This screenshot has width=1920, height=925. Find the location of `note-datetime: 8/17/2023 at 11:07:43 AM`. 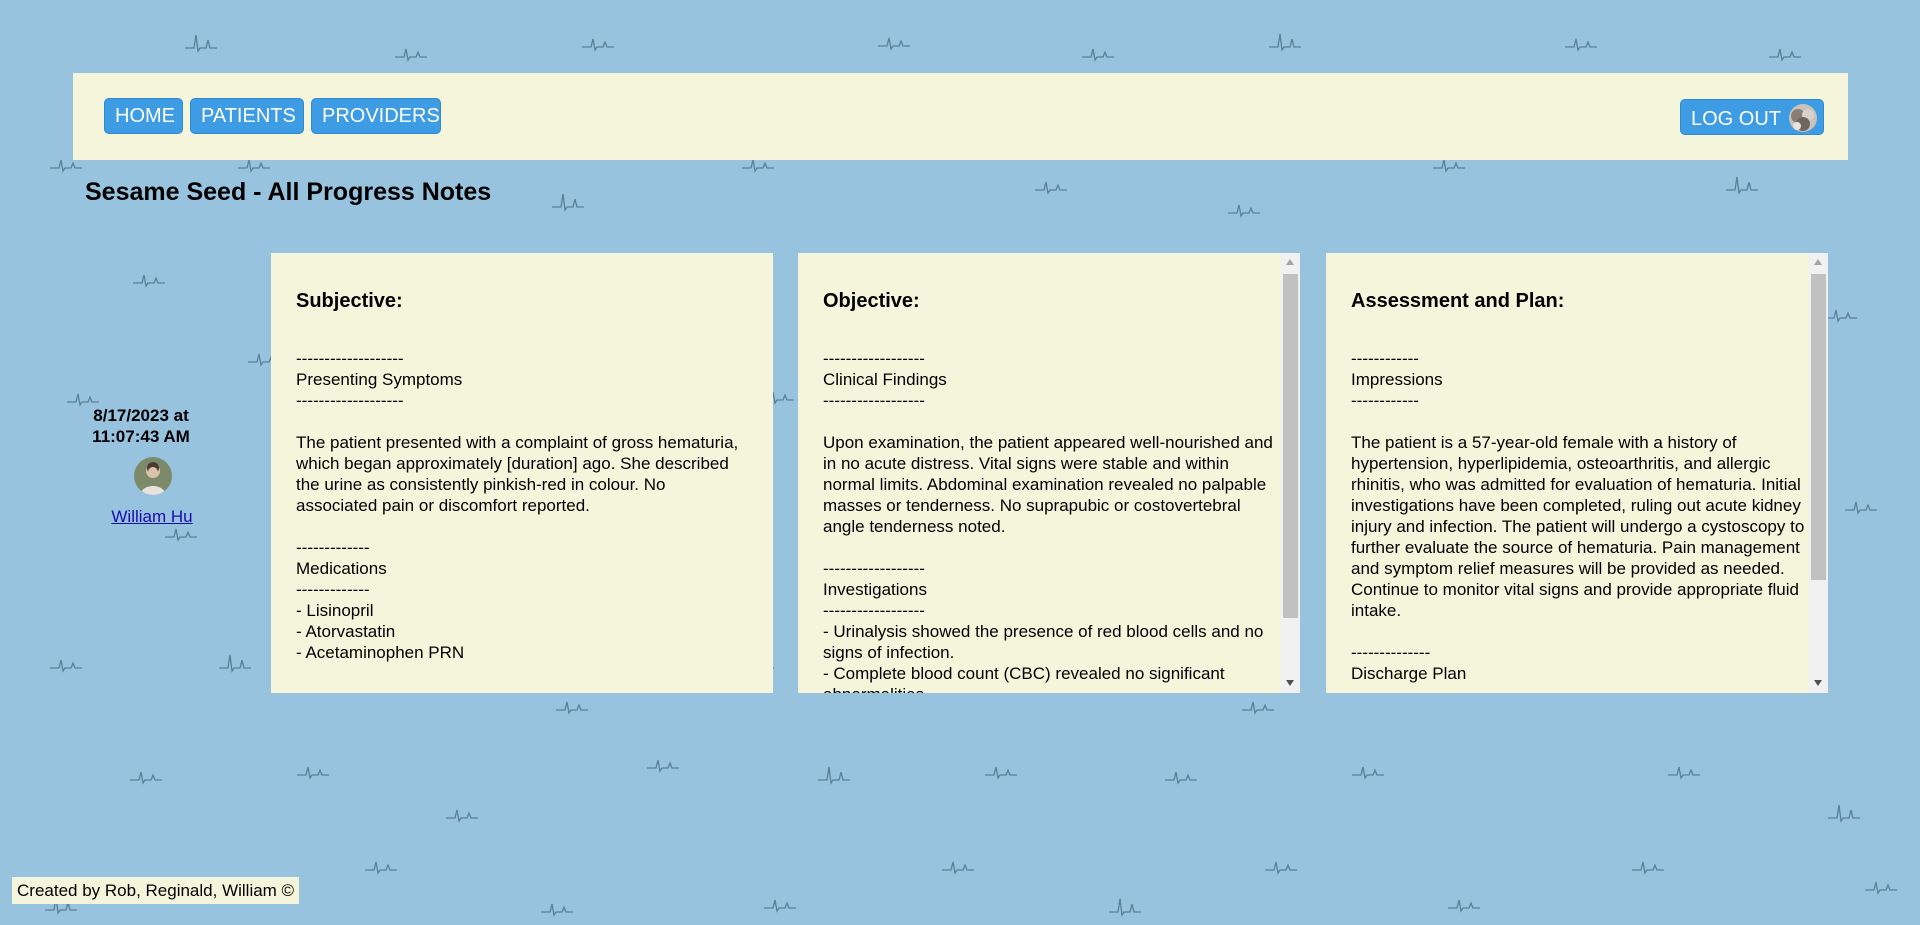

note-datetime: 8/17/2023 at 11:07:43 AM is located at coordinates (141, 426).